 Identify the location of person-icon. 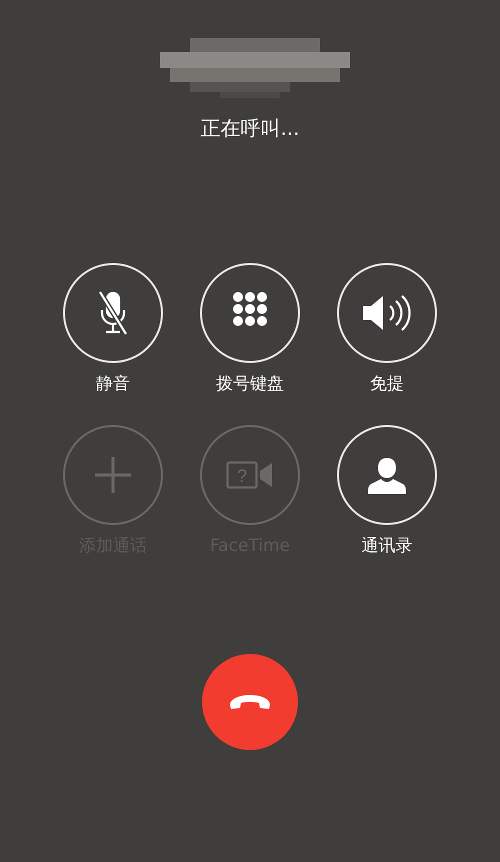
(387, 475).